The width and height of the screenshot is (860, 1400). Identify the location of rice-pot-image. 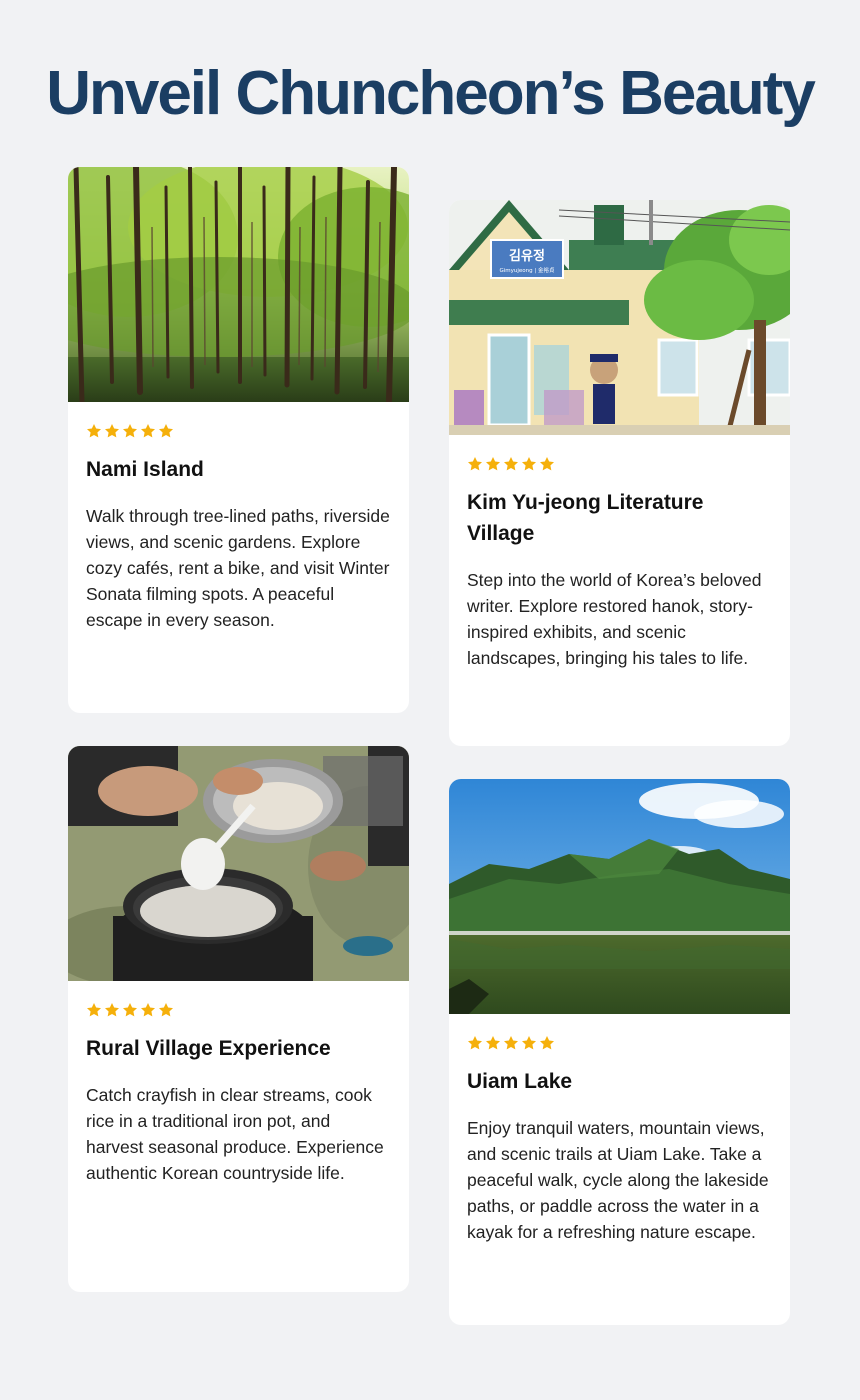
(238, 863).